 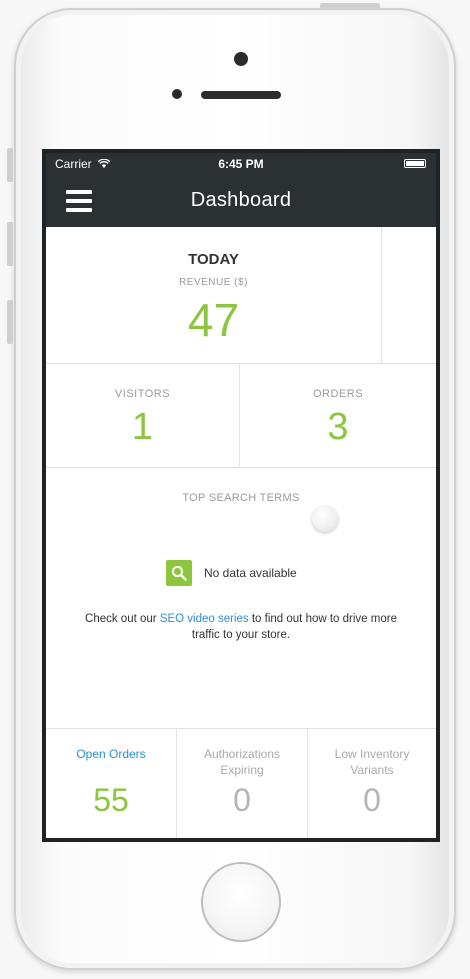 I want to click on open-orders-value: 55, so click(x=111, y=800).